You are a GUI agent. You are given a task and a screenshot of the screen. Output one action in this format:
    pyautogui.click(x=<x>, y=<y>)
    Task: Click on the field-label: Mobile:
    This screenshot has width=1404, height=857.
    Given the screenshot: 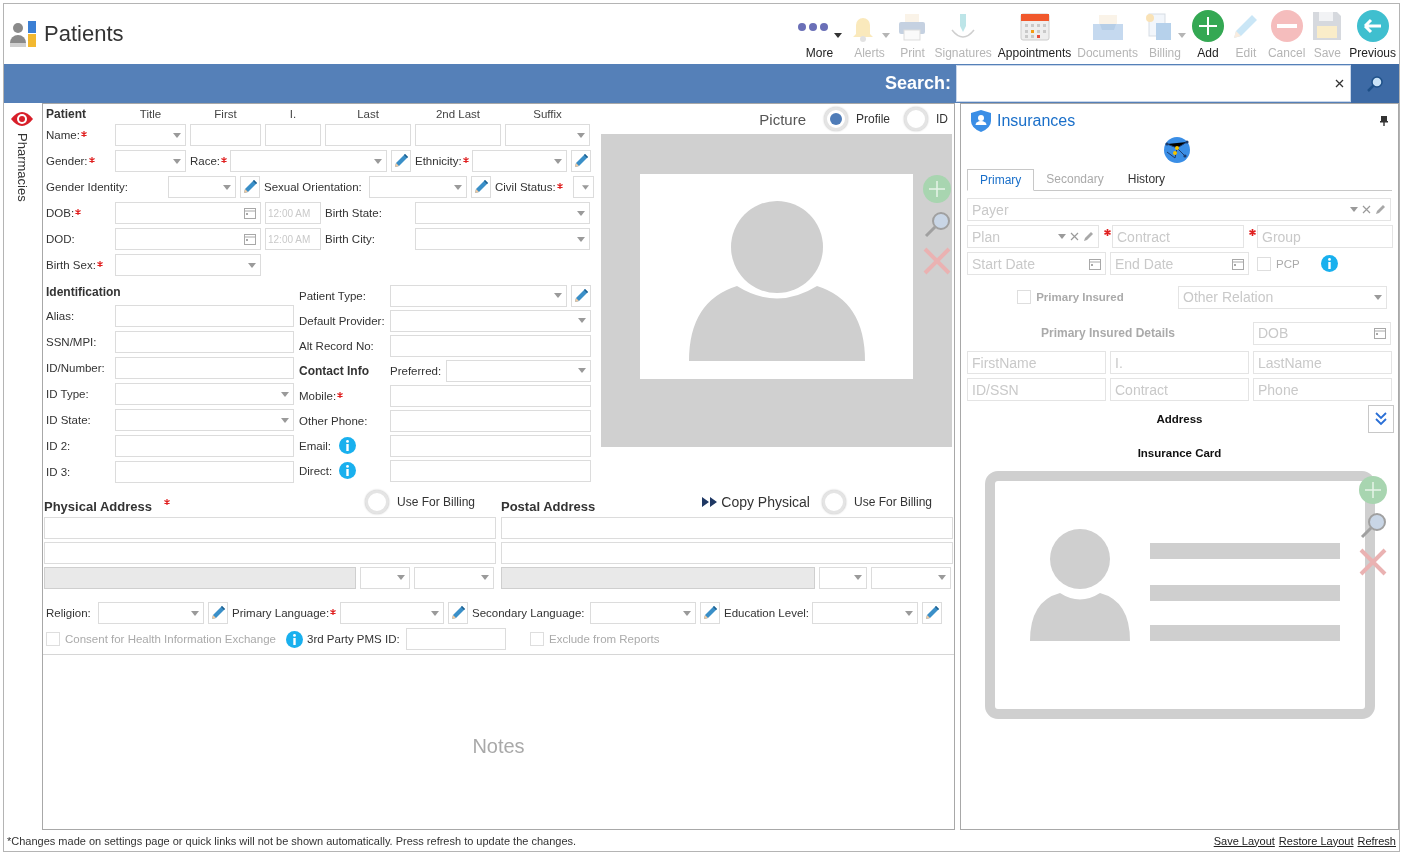 What is the action you would take?
    pyautogui.click(x=321, y=395)
    